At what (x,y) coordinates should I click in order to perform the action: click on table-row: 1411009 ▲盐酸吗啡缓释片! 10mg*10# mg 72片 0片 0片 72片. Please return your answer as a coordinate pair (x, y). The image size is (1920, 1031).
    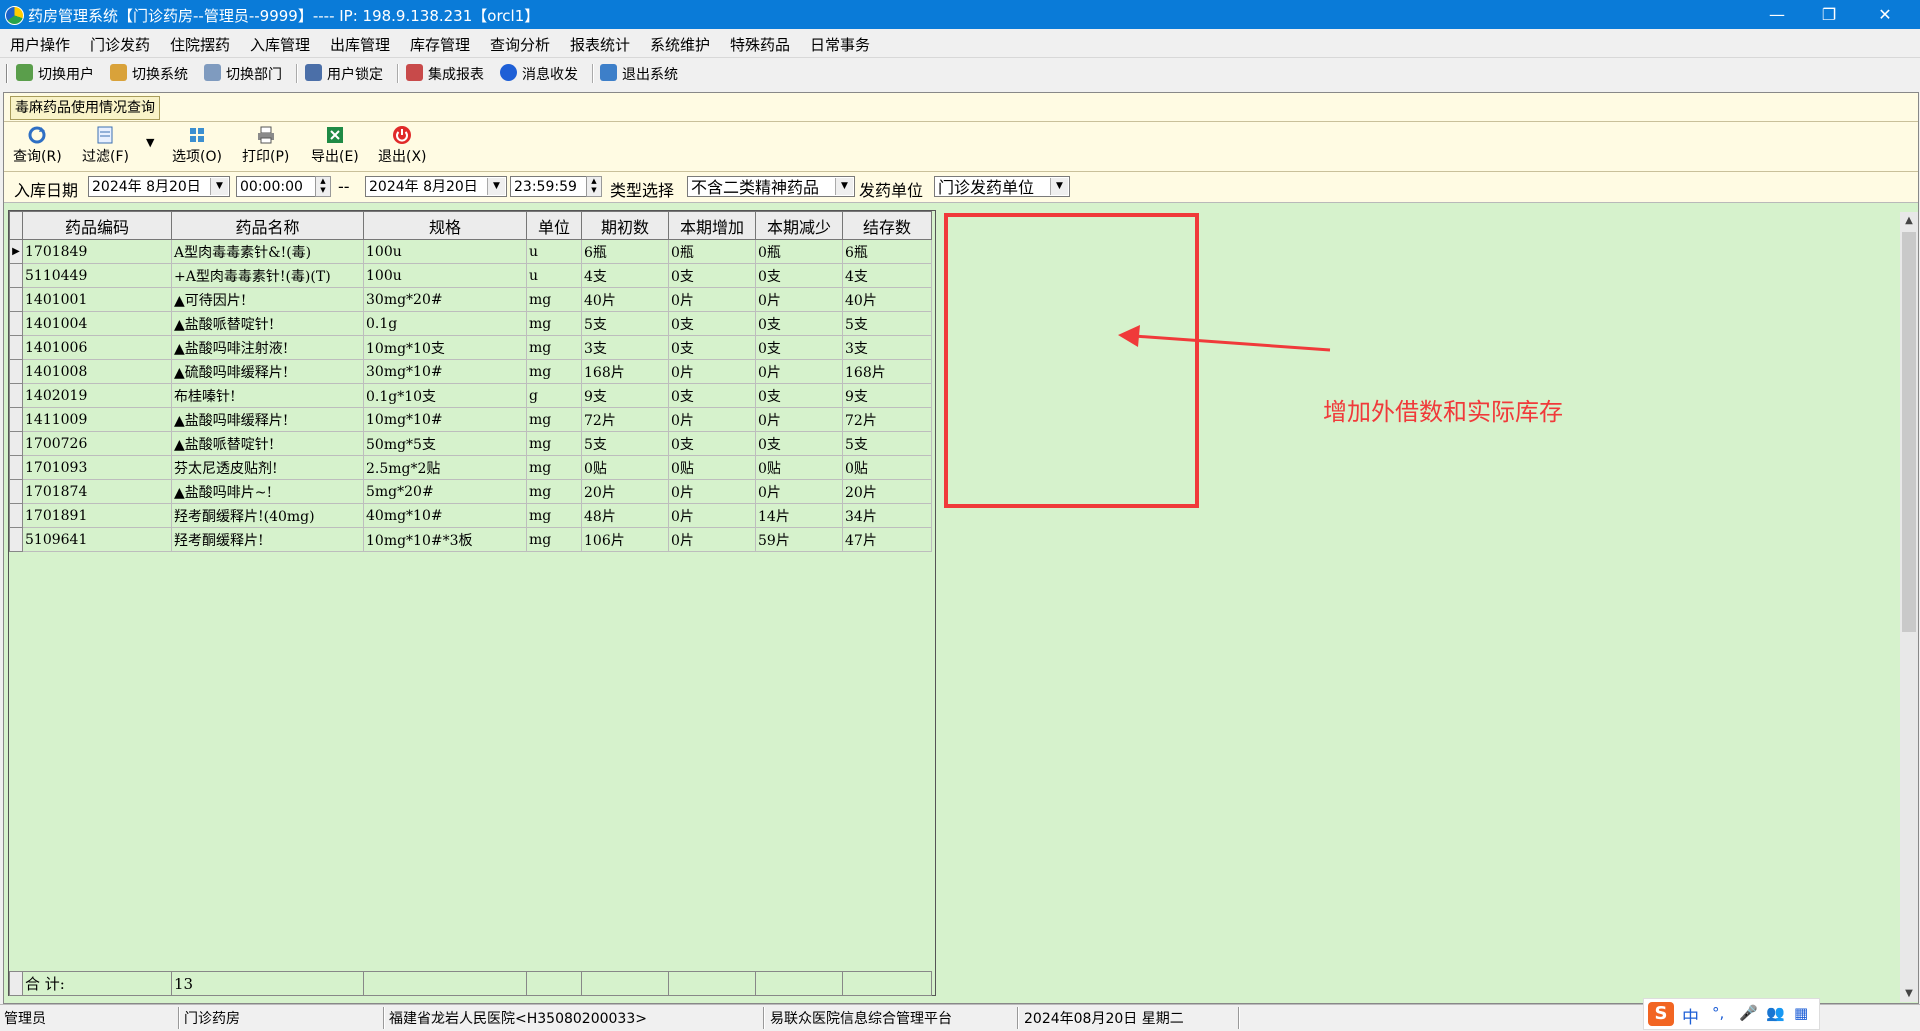
    Looking at the image, I should click on (470, 419).